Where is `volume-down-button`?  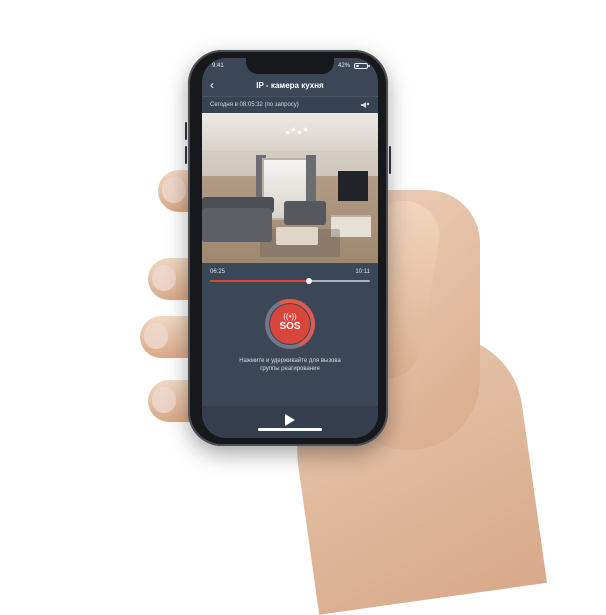
volume-down-button is located at coordinates (186, 155).